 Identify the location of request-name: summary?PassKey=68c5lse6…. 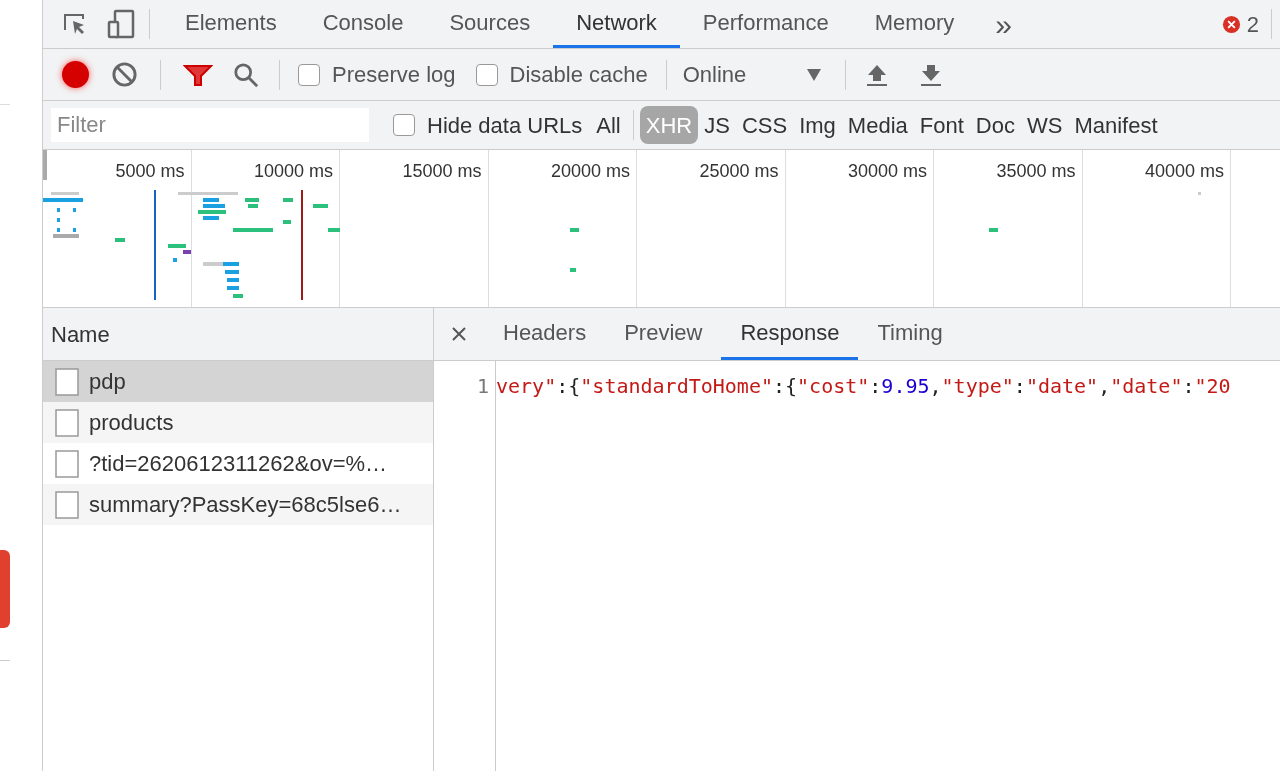
(245, 505).